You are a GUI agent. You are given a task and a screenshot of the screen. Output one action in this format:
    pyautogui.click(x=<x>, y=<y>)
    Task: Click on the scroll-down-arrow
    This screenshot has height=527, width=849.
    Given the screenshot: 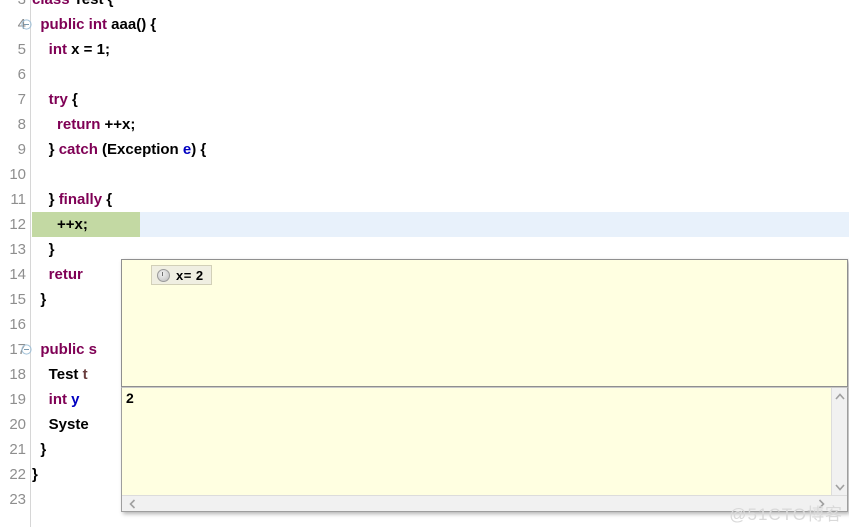 What is the action you would take?
    pyautogui.click(x=840, y=487)
    